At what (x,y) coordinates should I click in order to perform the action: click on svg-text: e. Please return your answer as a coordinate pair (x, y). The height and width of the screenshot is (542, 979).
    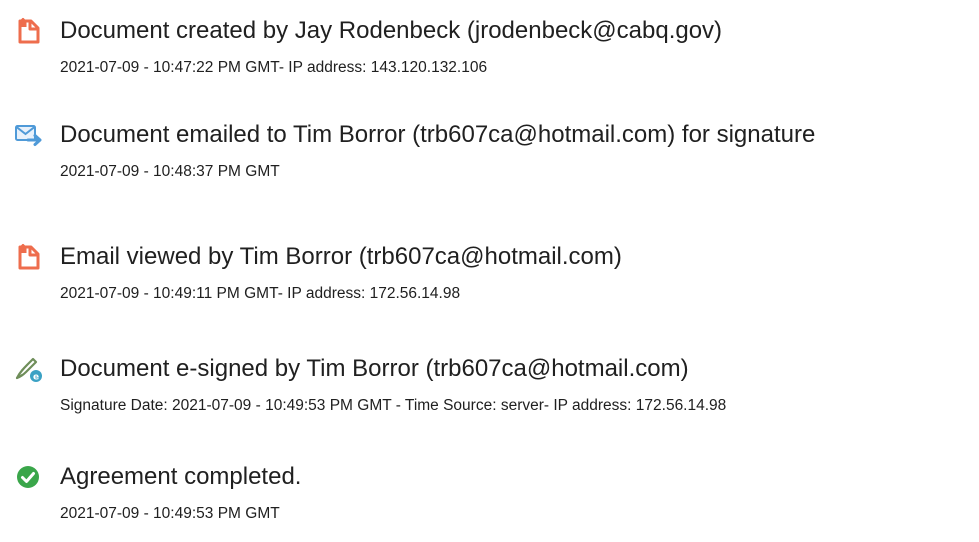
    Looking at the image, I should click on (36, 378).